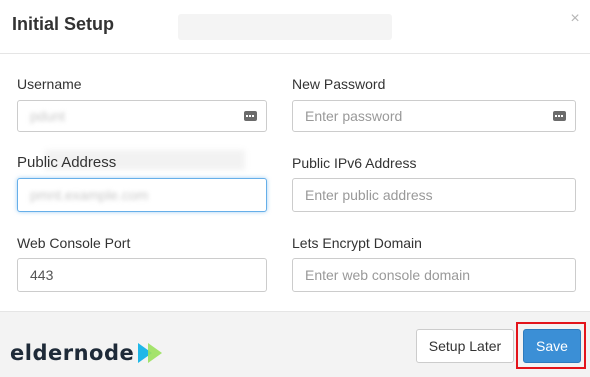  I want to click on username-label: Username, so click(49, 84).